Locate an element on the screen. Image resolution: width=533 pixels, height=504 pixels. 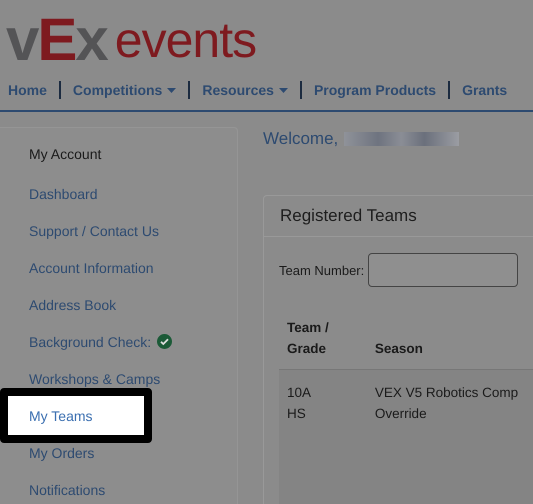
nav-link: Home is located at coordinates (27, 90).